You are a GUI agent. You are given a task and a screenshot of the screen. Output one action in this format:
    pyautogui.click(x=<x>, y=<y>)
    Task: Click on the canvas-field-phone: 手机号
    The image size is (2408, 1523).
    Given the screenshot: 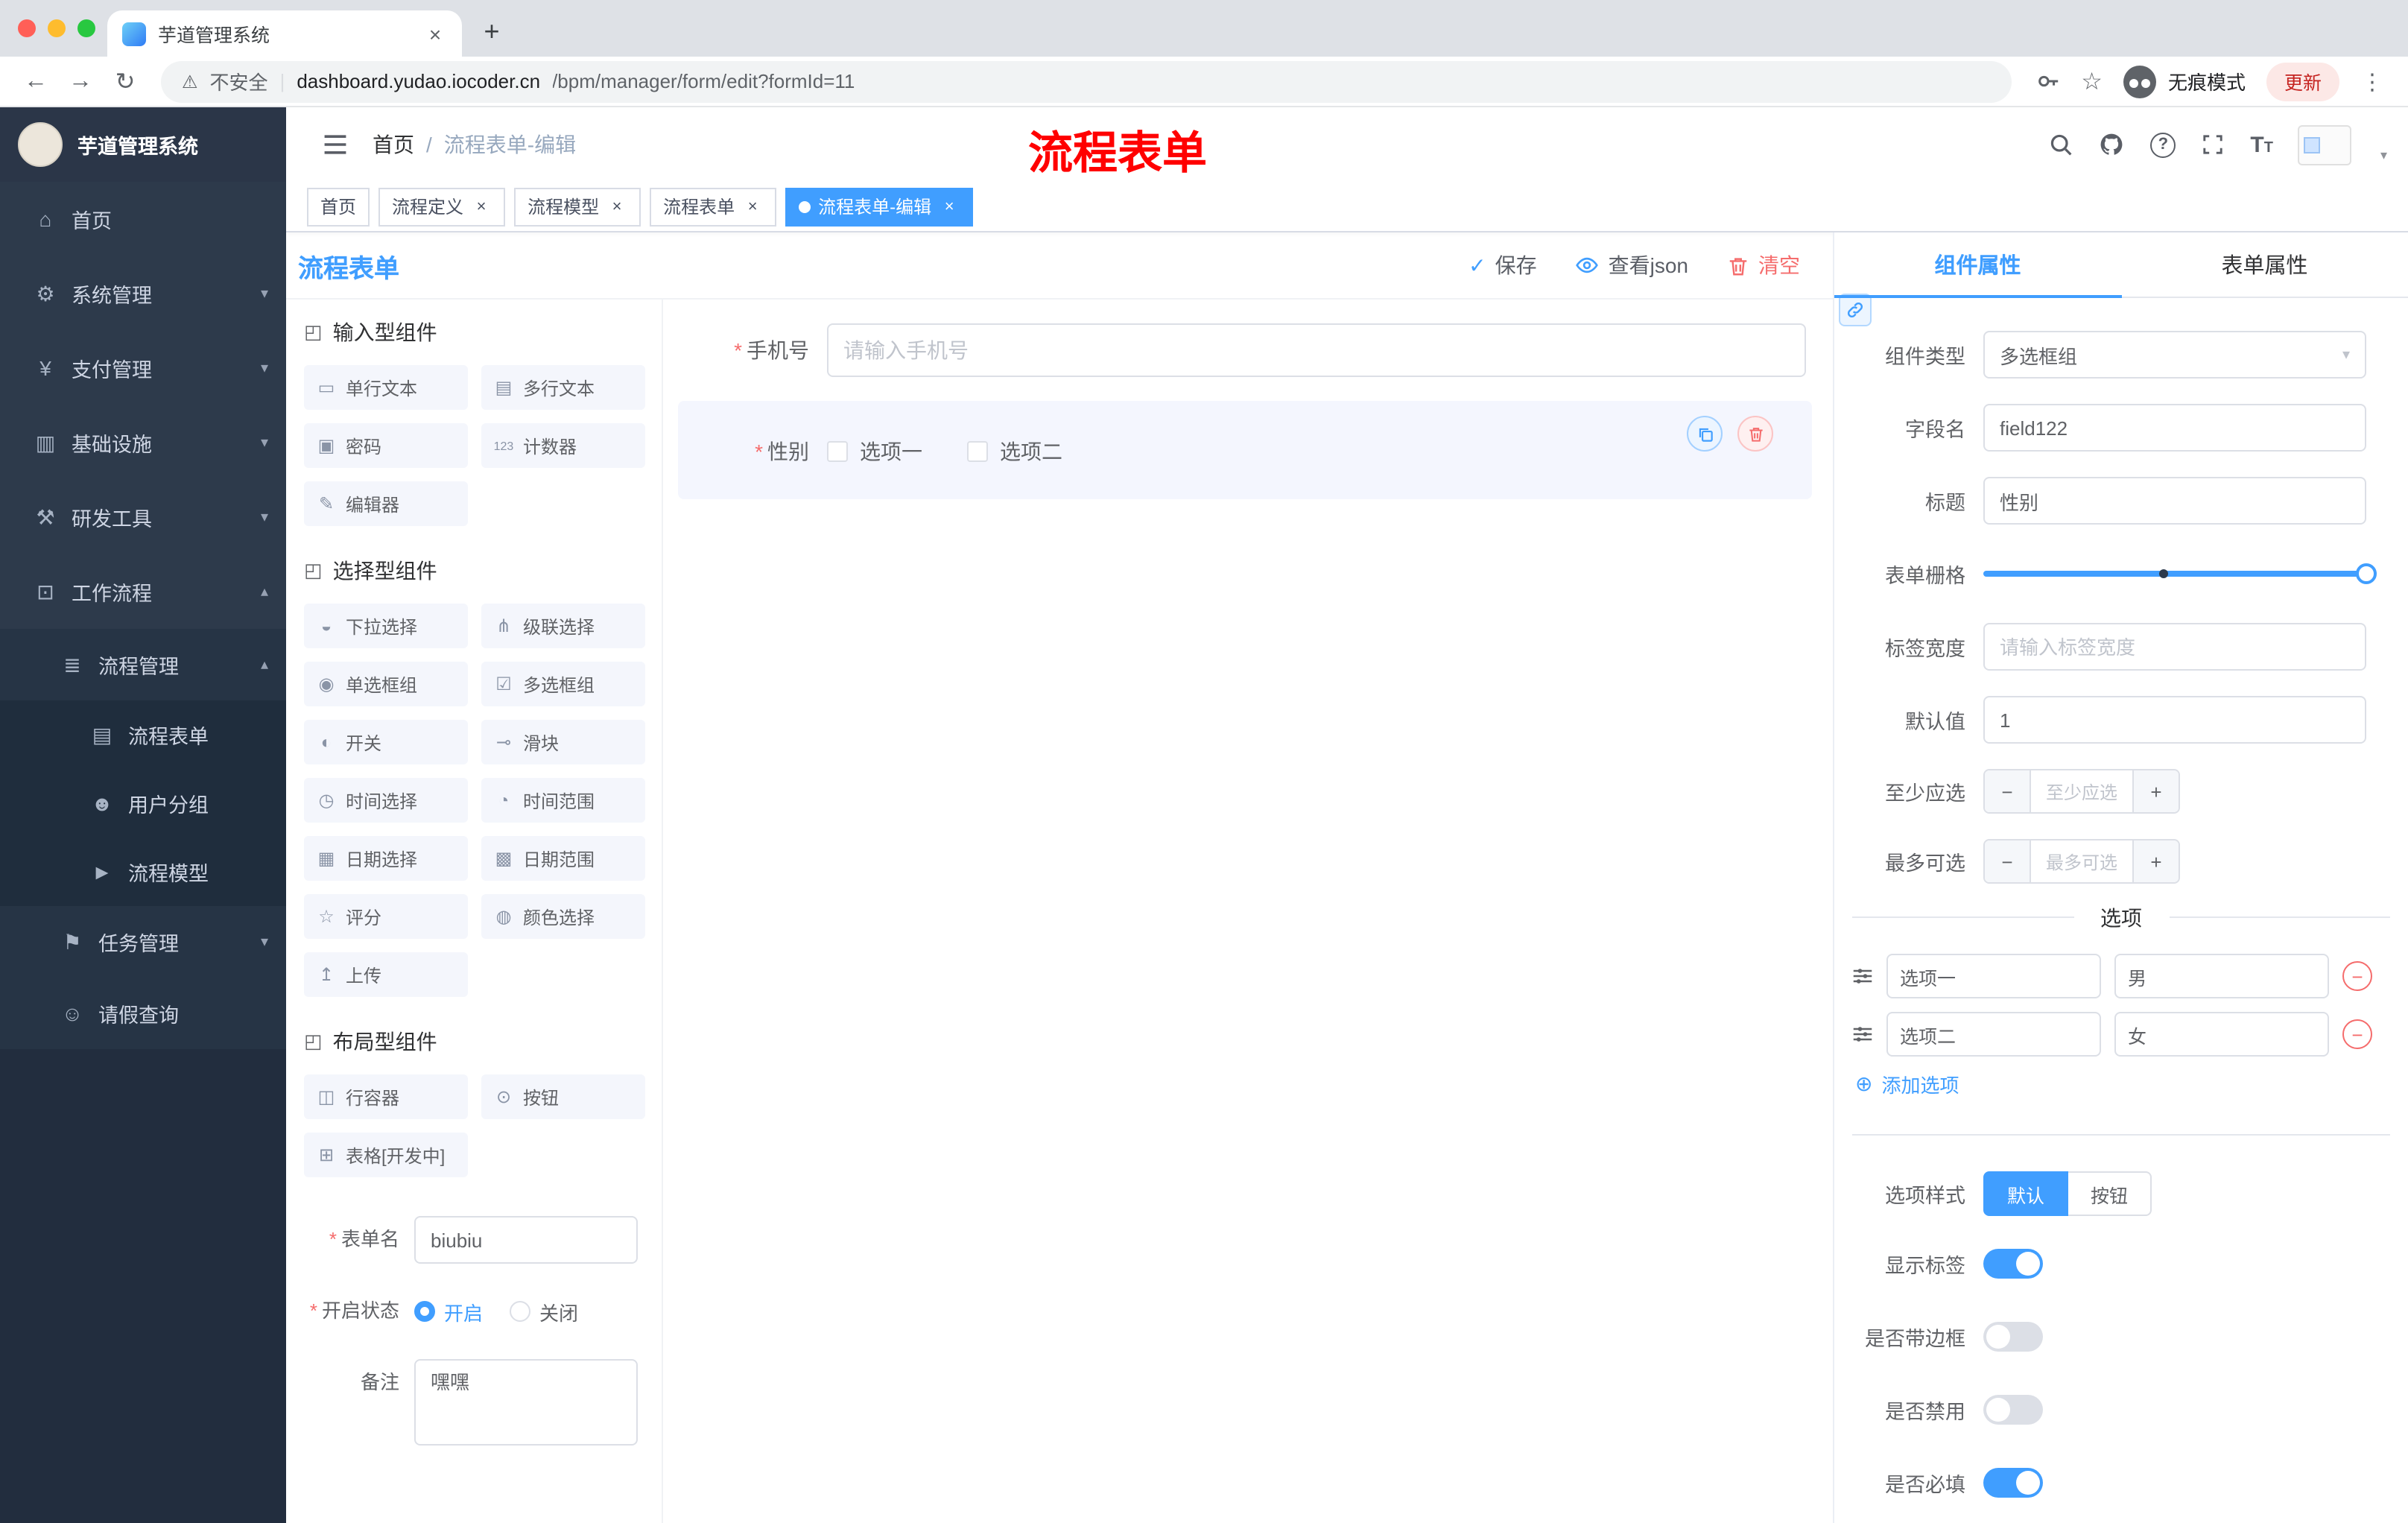 What is the action you would take?
    pyautogui.click(x=1245, y=350)
    